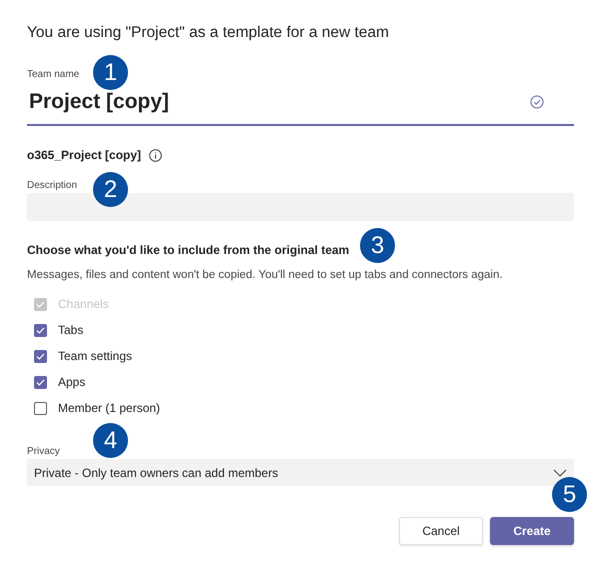 The image size is (600, 567). Describe the element at coordinates (109, 408) in the screenshot. I see `checkbox-label: Member (1 person)` at that location.